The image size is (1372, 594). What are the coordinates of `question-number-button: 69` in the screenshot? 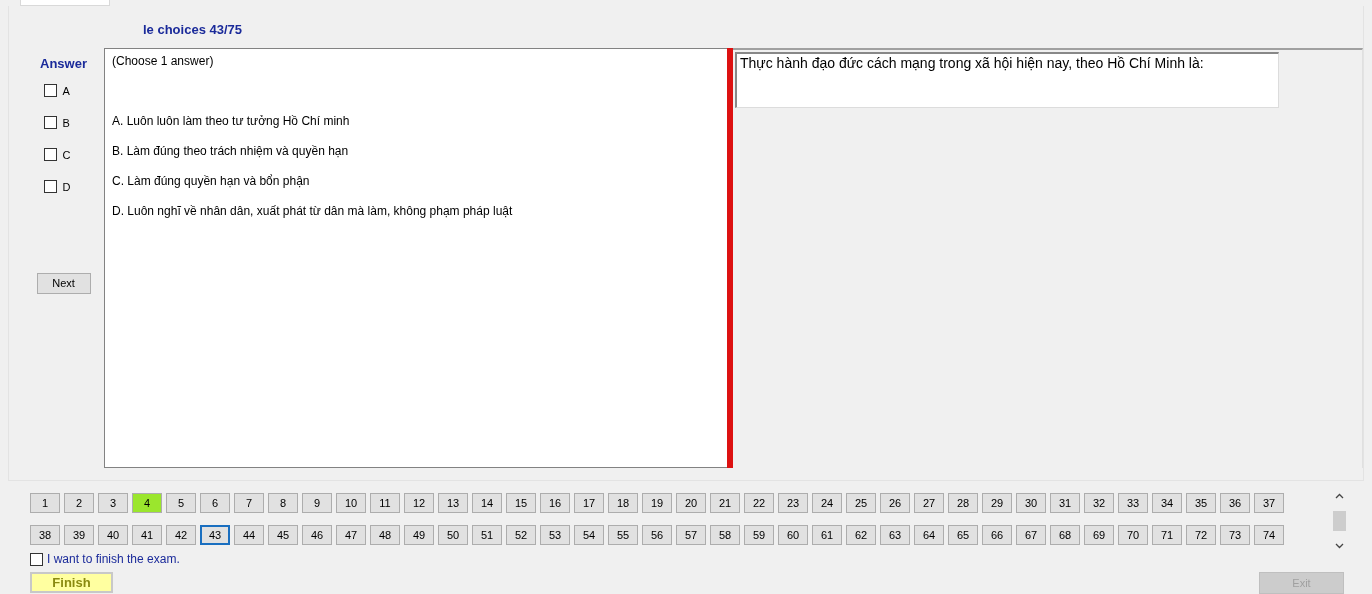 It's located at (1099, 535).